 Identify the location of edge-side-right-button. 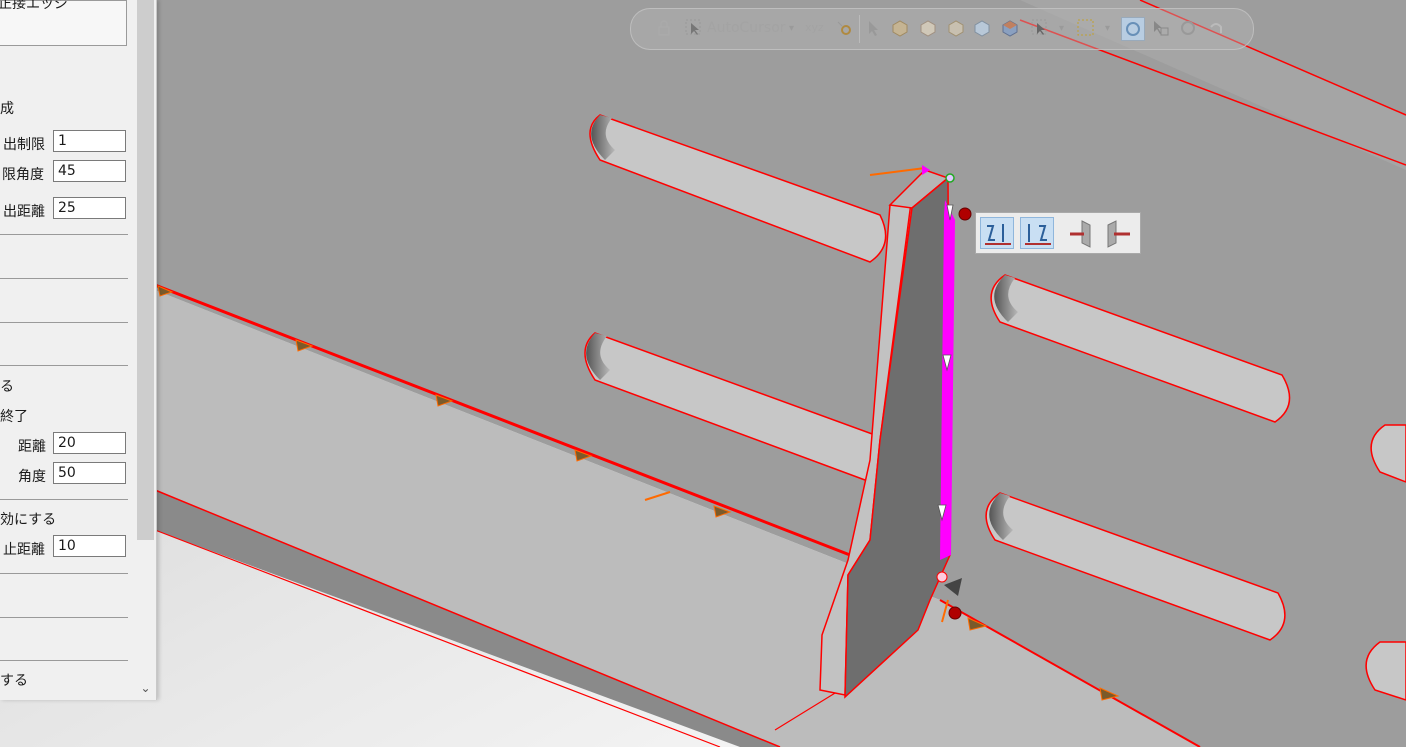
(1119, 233).